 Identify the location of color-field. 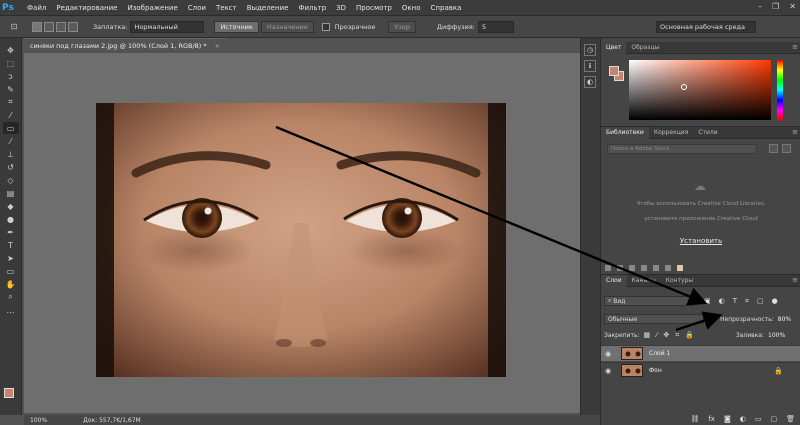
(700, 90).